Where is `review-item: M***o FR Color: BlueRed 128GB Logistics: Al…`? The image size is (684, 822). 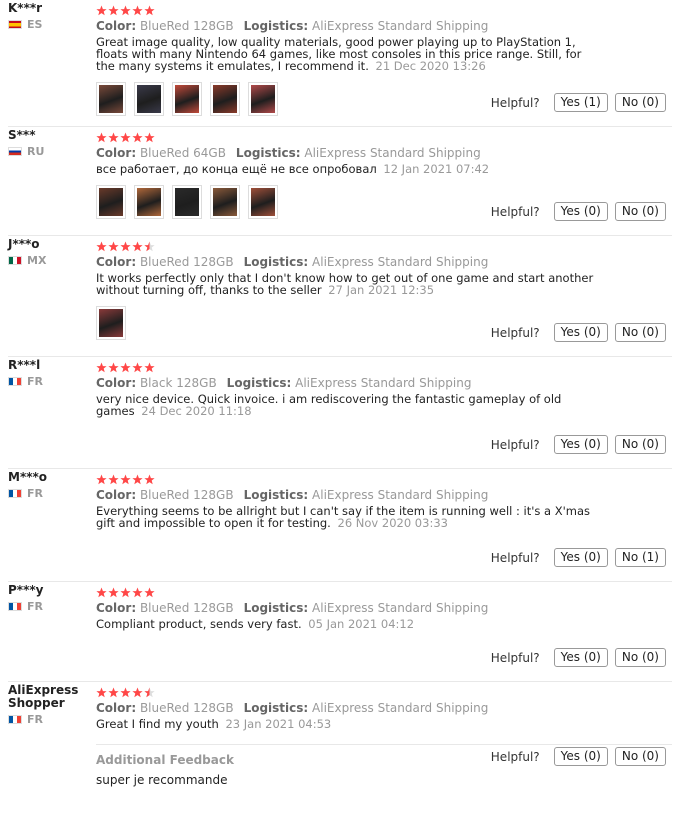 review-item: M***o FR Color: BlueRed 128GB Logistics: Al… is located at coordinates (340, 525).